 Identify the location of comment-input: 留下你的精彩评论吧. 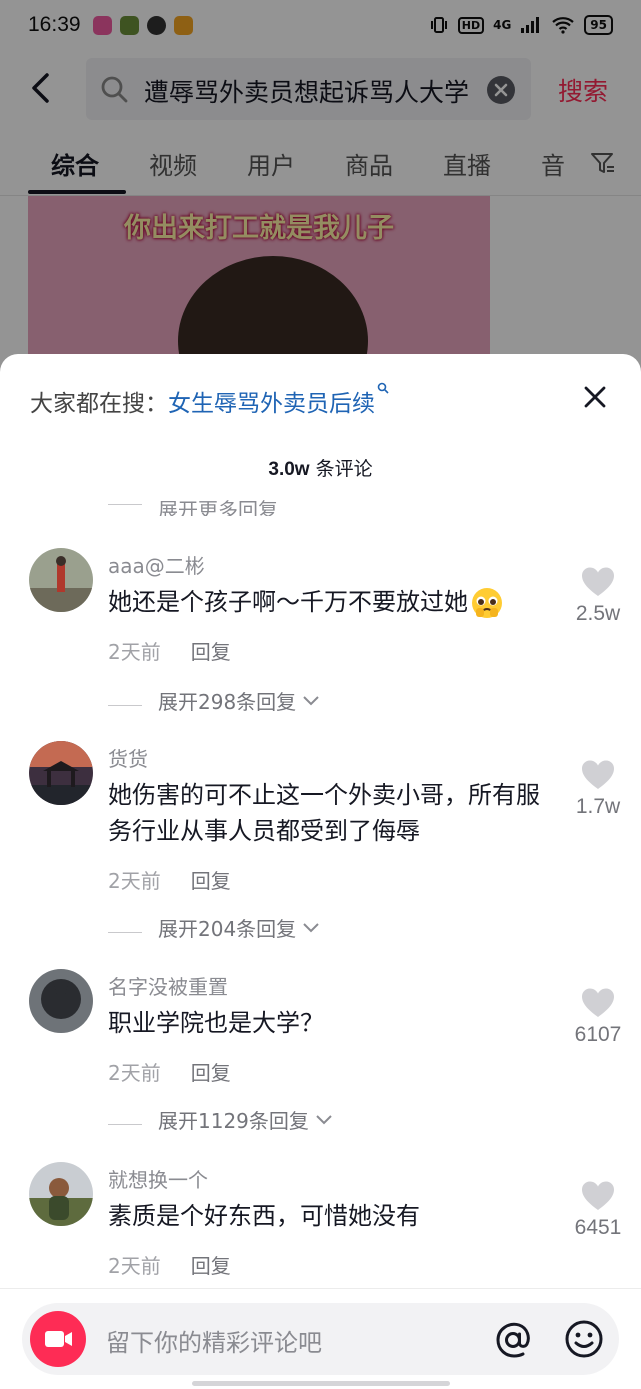
(320, 1339).